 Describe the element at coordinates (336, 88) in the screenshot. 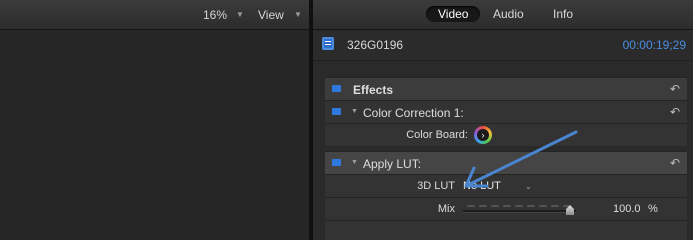

I see `effects-enable-checkbox` at that location.